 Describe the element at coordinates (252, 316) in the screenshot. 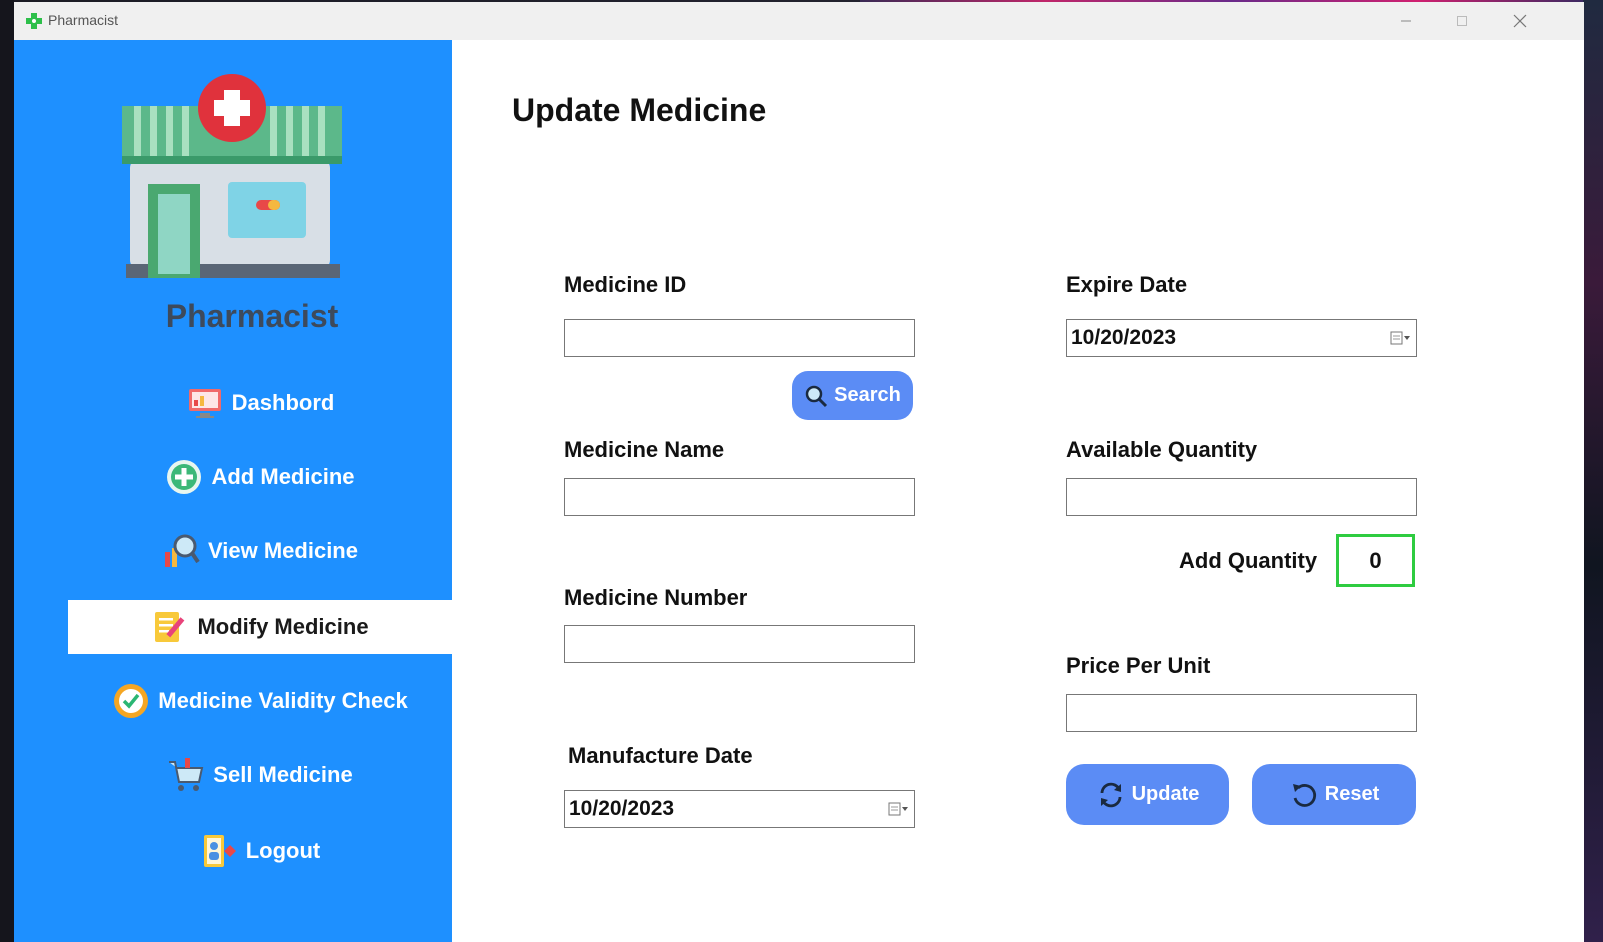

I see `sidebar-brand: Pharmacist` at that location.